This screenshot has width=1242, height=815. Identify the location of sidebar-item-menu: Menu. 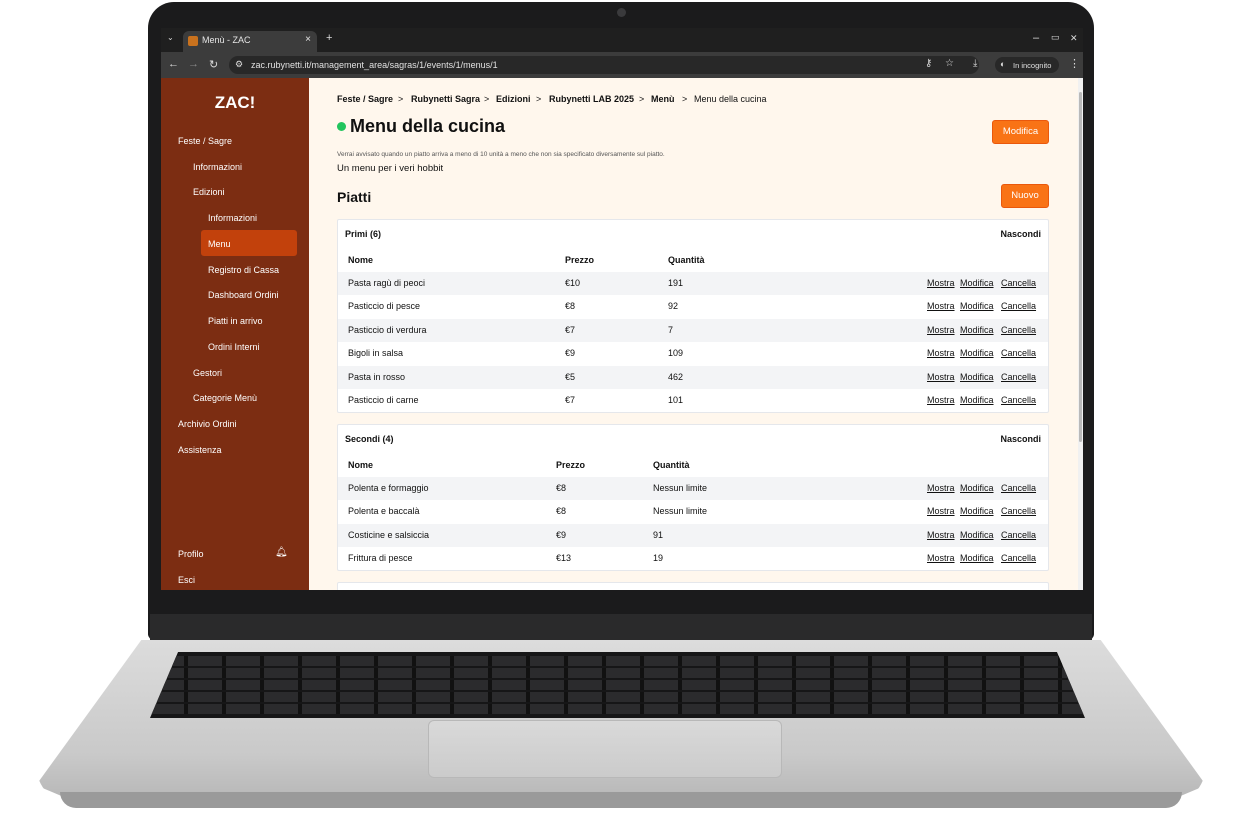
(219, 244).